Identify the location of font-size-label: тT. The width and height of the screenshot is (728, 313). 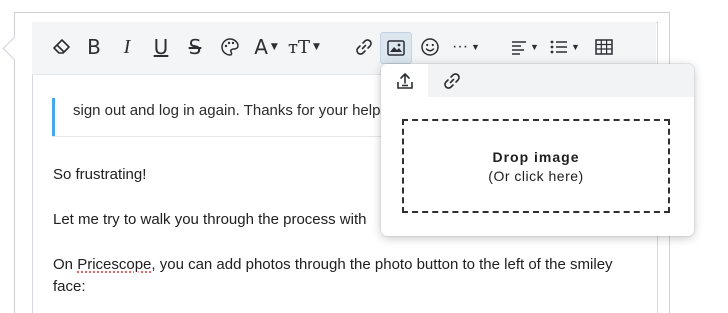
(299, 47).